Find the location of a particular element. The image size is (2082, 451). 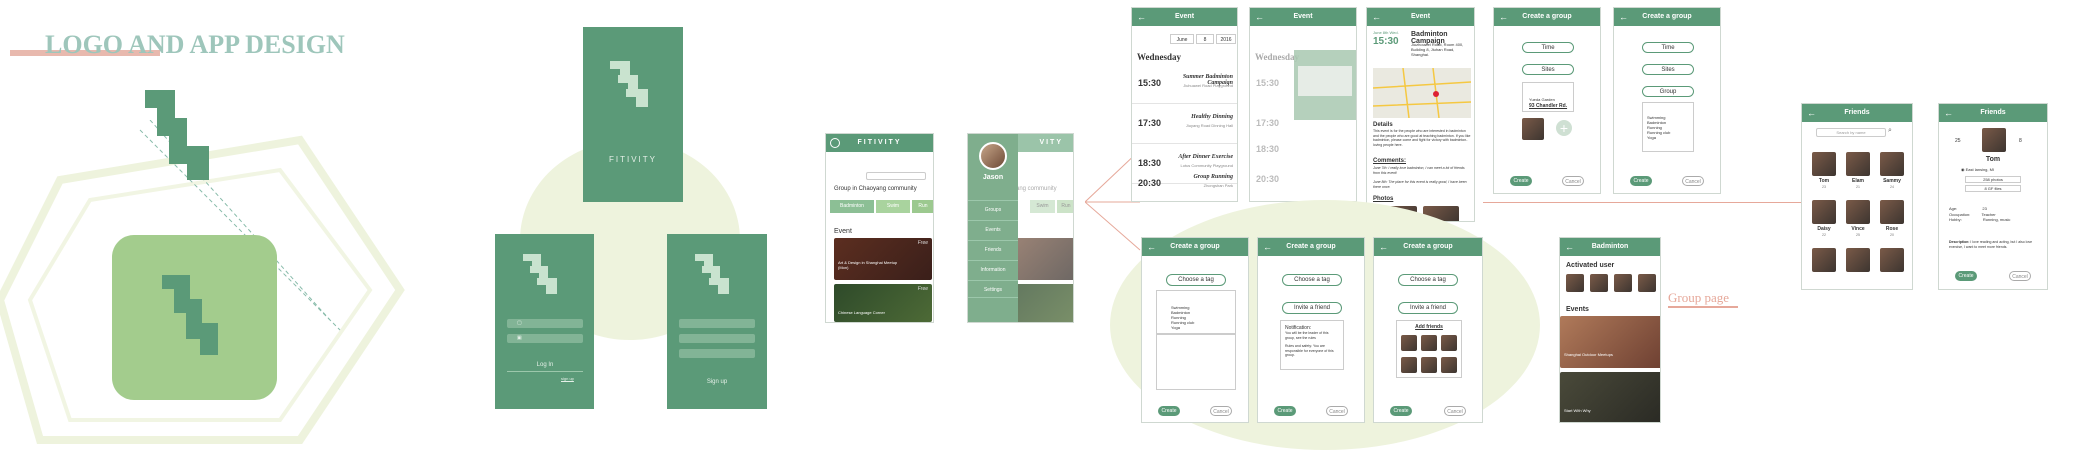

sites-popup-name: Yueda Garden is located at coordinates (1542, 99).